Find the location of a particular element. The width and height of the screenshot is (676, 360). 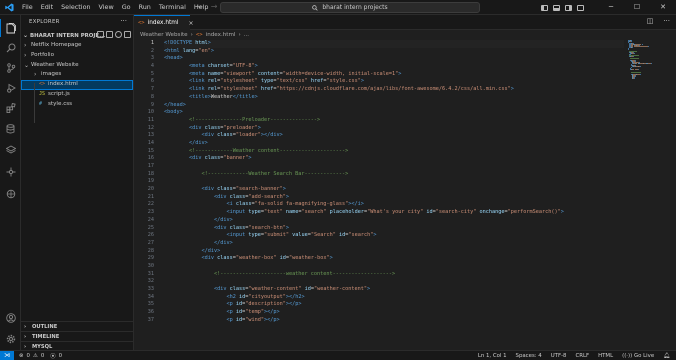

toggle-secondary-sidebar-icon is located at coordinates (568, 7).